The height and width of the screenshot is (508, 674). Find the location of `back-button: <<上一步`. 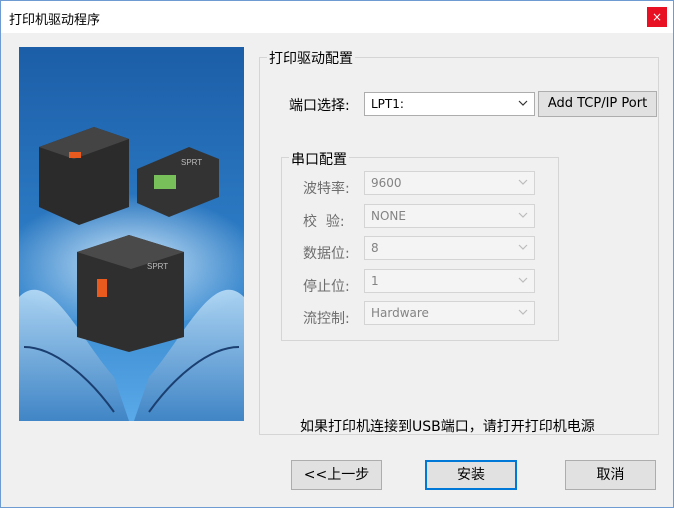

back-button: <<上一步 is located at coordinates (336, 475).